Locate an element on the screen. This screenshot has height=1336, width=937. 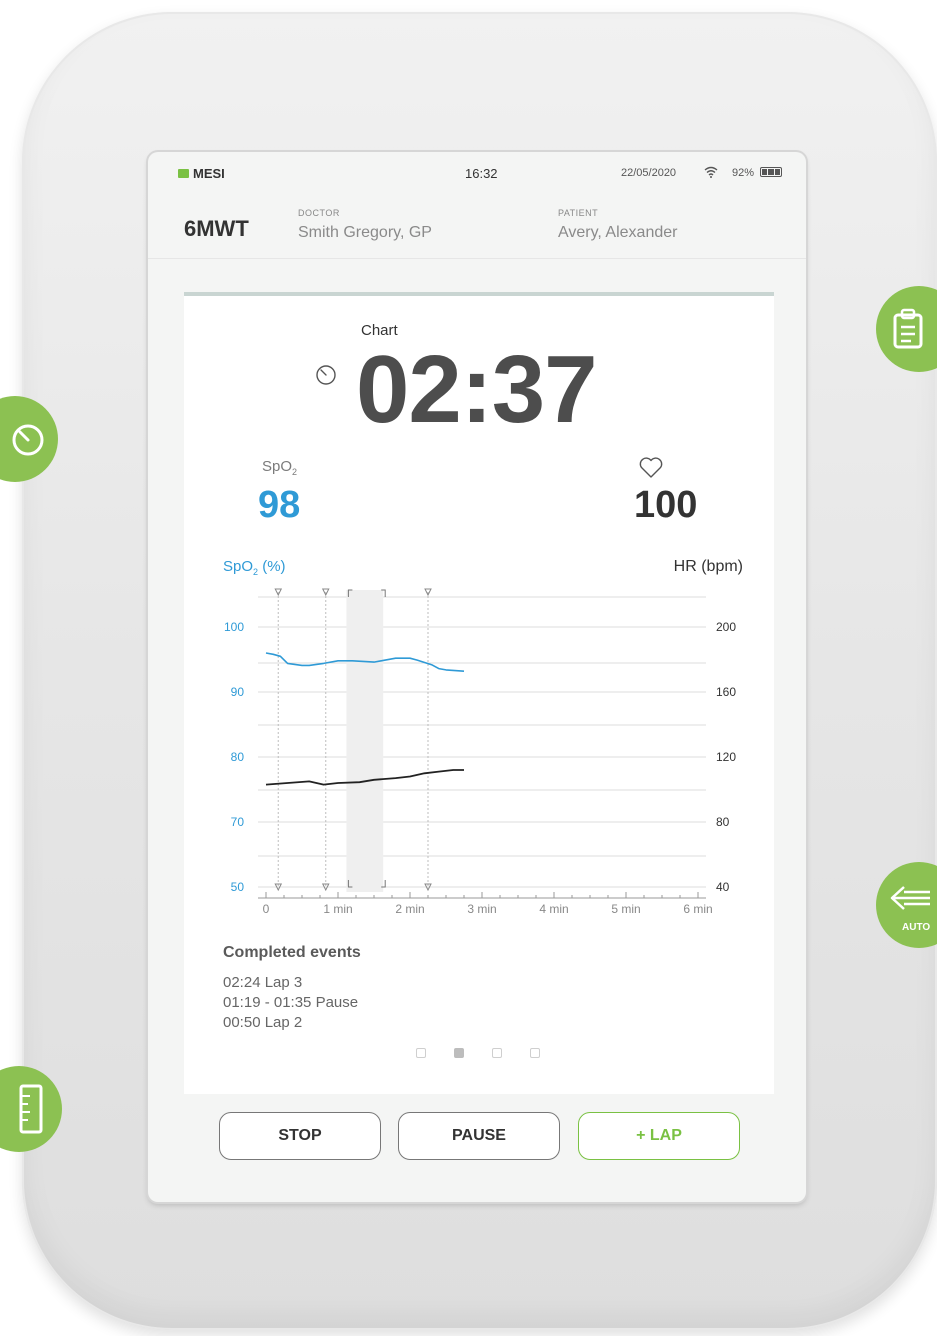
left-tick-label: 80 is located at coordinates (238, 757).